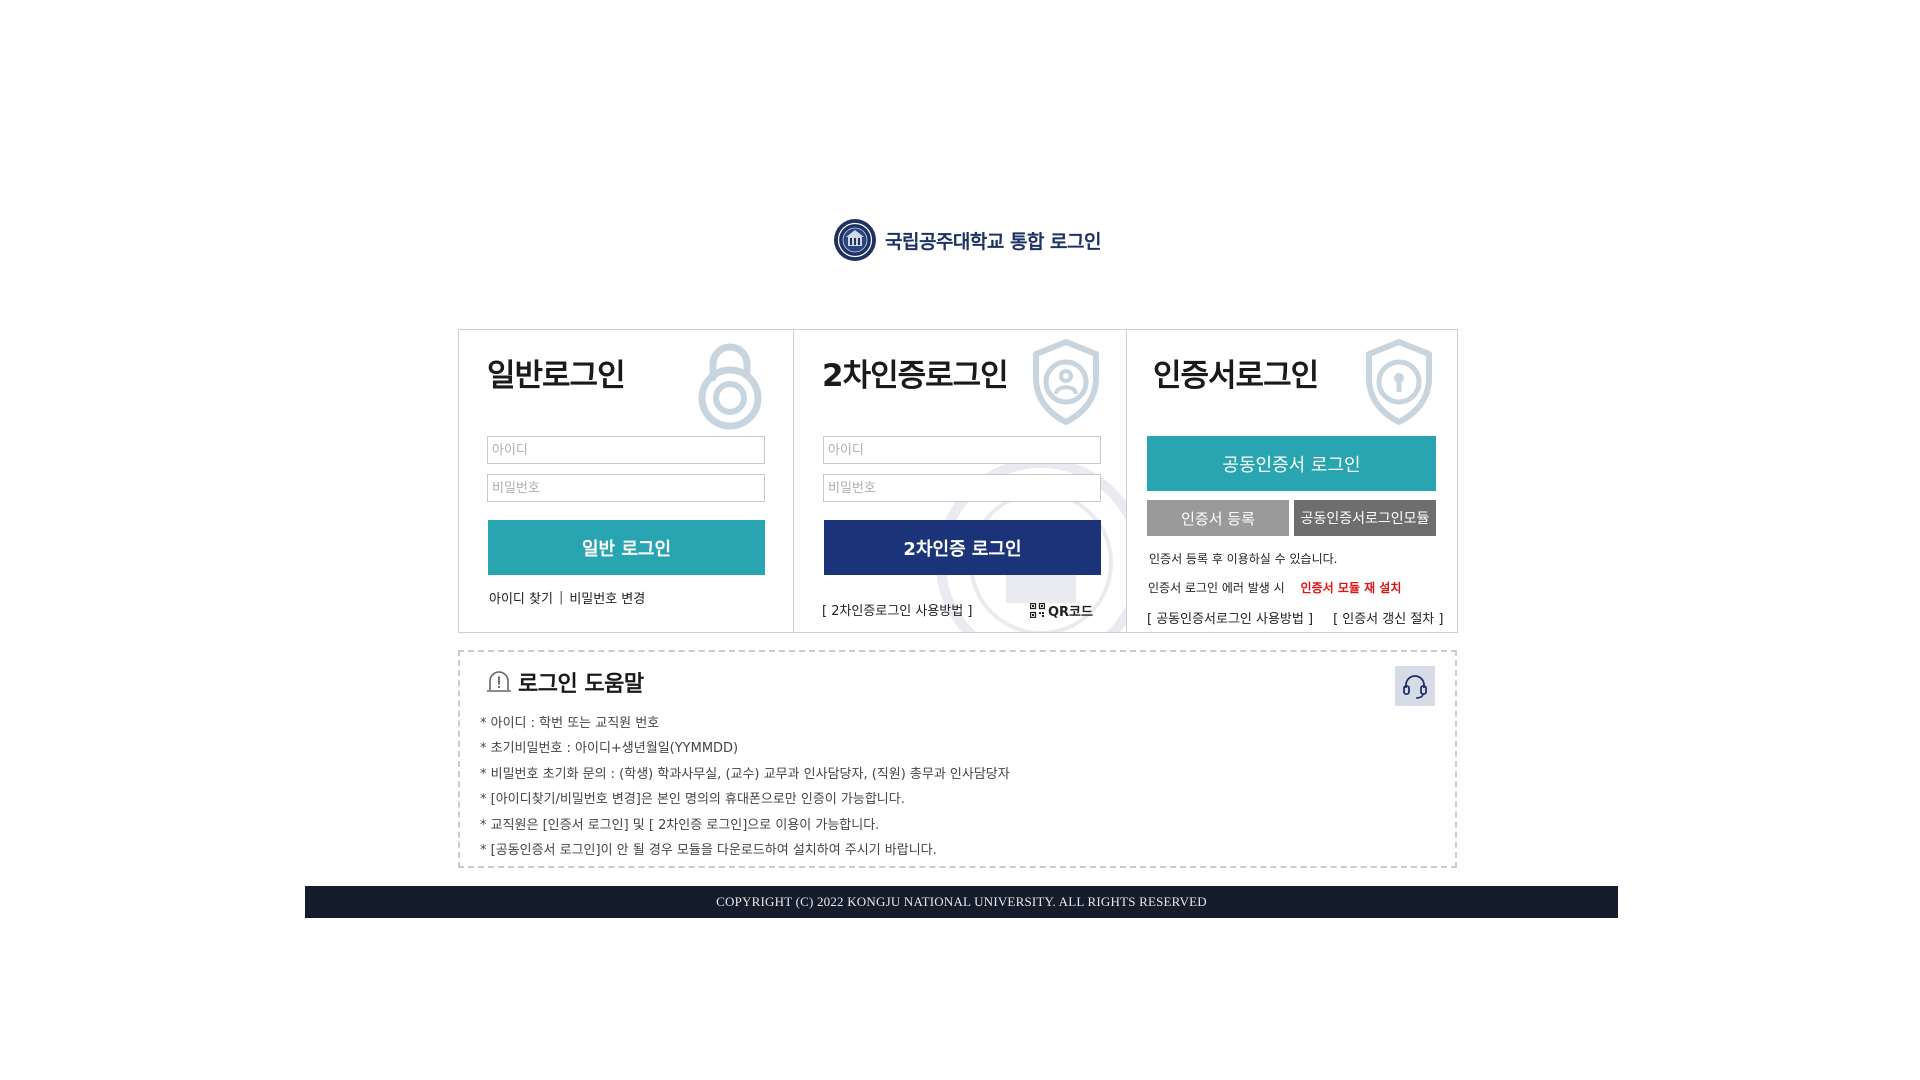 The width and height of the screenshot is (1920, 1080). Describe the element at coordinates (1216, 588) in the screenshot. I see `cert-error-text: 인증서 로그인 에러 발생 시` at that location.